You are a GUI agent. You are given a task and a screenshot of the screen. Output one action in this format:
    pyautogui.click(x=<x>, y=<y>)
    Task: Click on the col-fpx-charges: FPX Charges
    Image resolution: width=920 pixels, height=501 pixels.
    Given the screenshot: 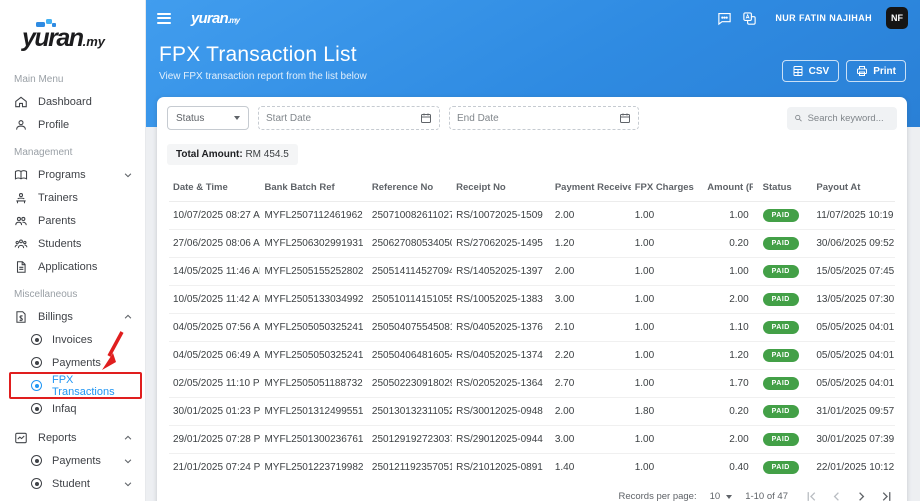 What is the action you would take?
    pyautogui.click(x=667, y=187)
    